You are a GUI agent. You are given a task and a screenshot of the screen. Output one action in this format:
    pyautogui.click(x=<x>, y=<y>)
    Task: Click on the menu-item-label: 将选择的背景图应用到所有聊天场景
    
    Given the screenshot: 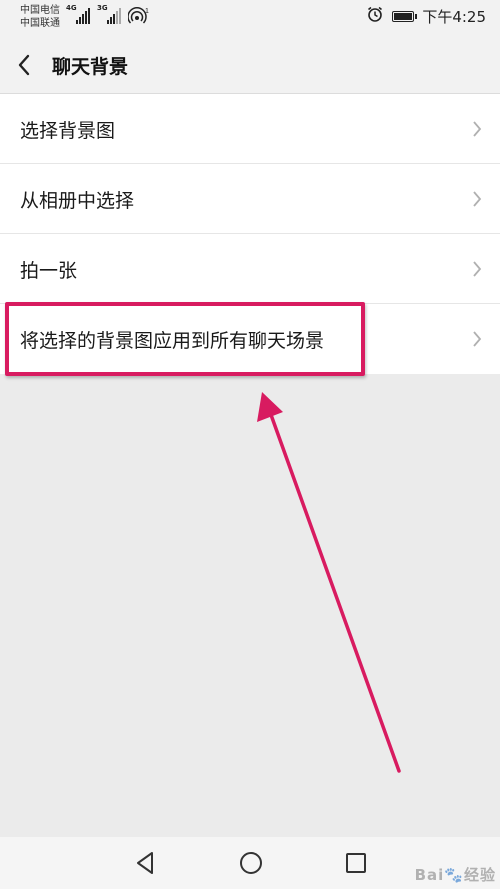 What is the action you would take?
    pyautogui.click(x=172, y=341)
    